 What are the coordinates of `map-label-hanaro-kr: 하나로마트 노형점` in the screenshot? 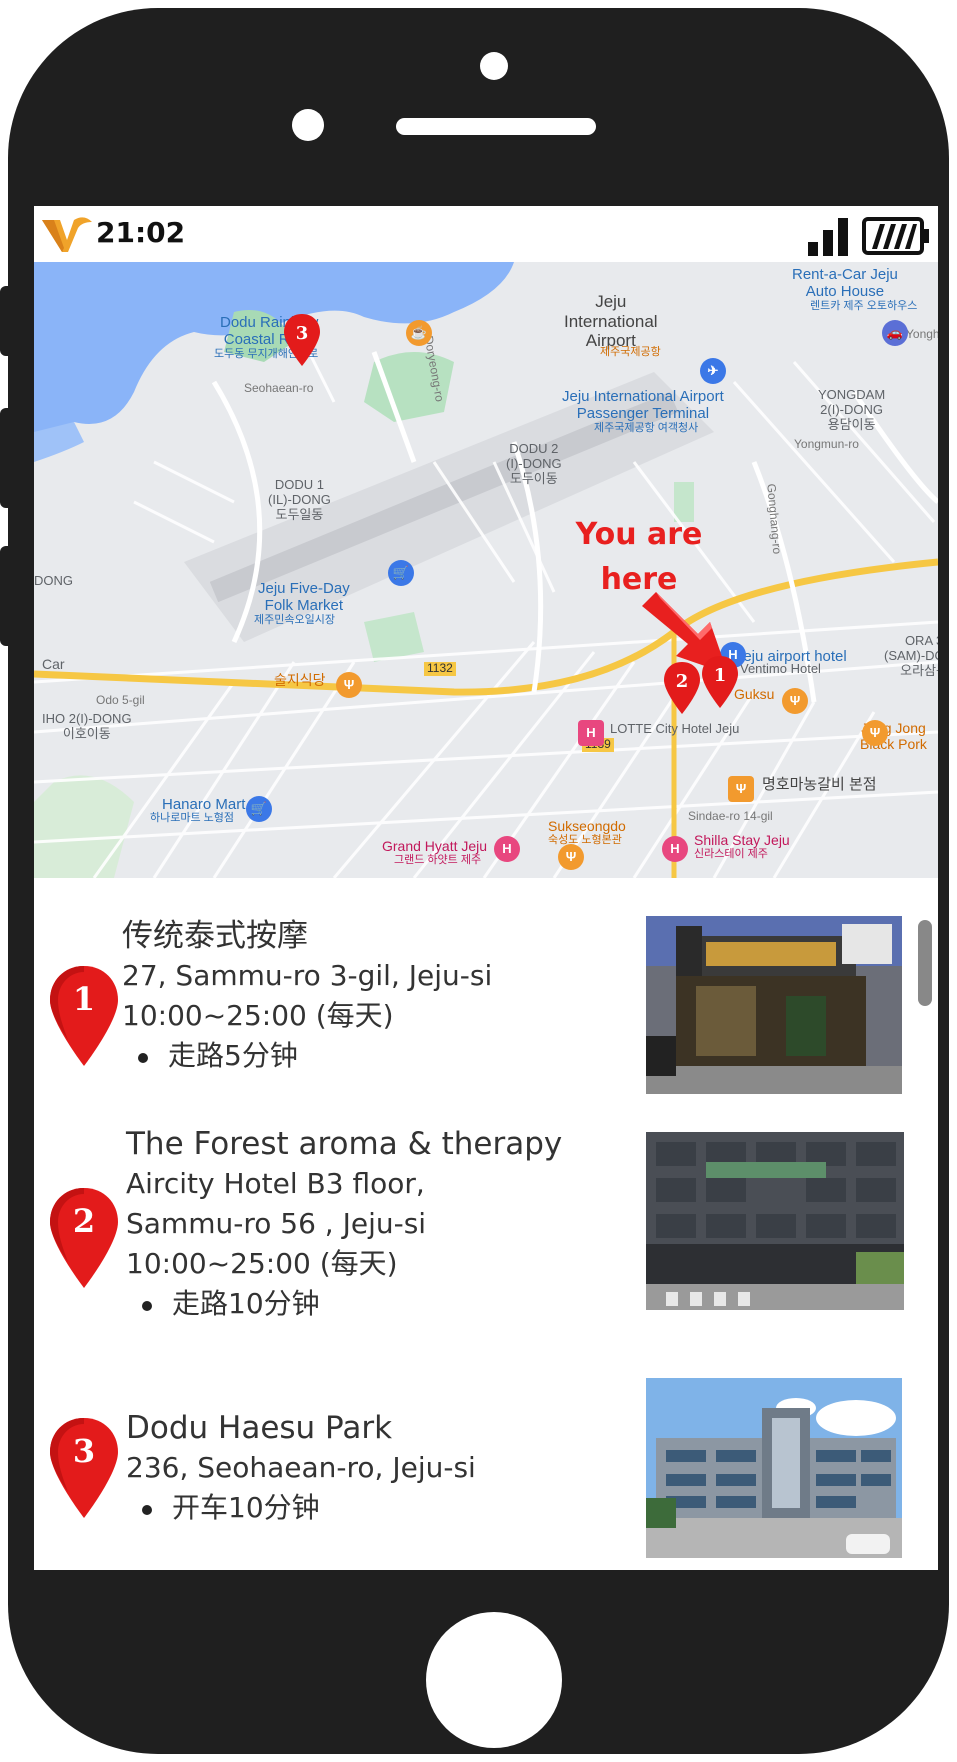 It's located at (192, 818).